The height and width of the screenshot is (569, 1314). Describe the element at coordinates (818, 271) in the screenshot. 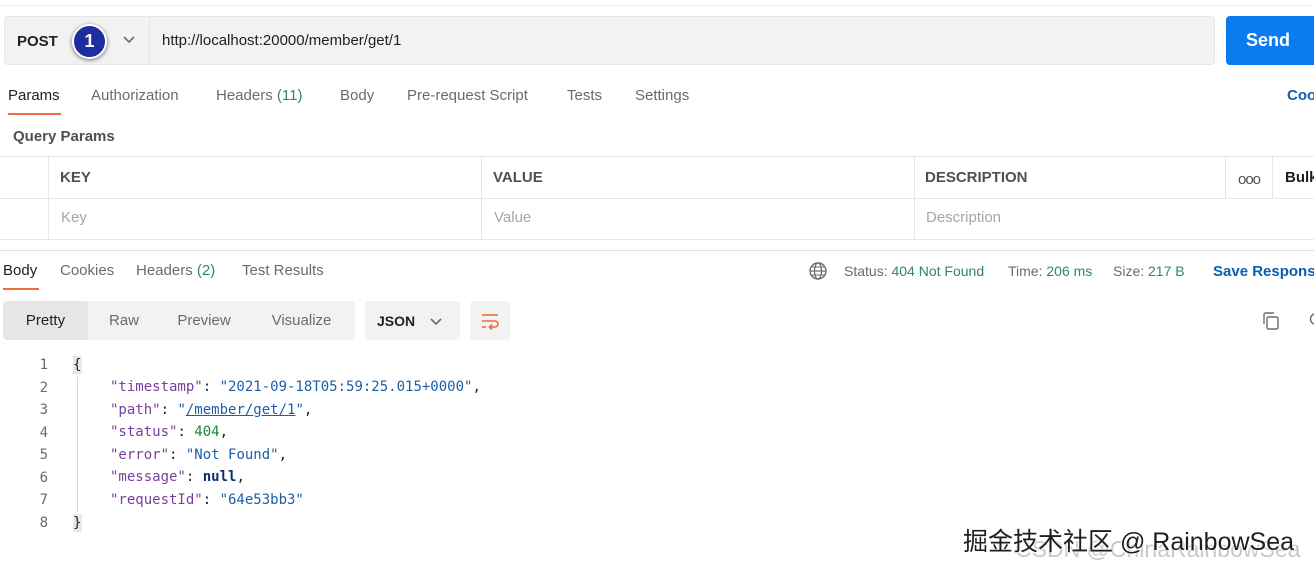

I see `globe-icon` at that location.